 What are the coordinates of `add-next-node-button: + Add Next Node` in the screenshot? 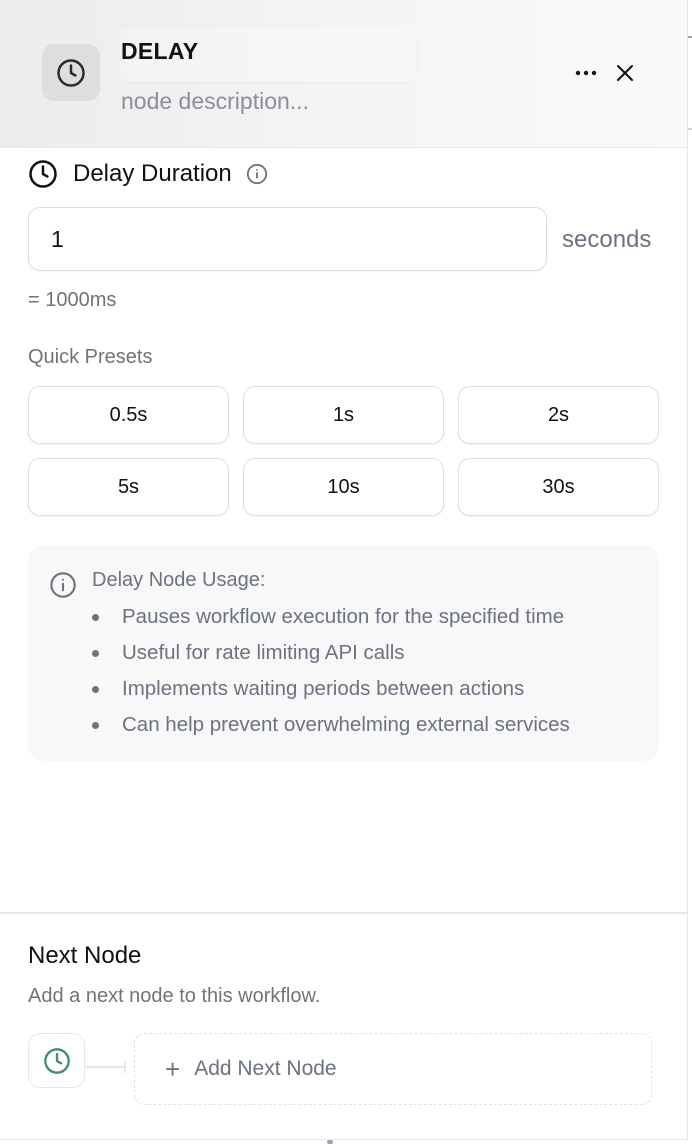 It's located at (393, 1069).